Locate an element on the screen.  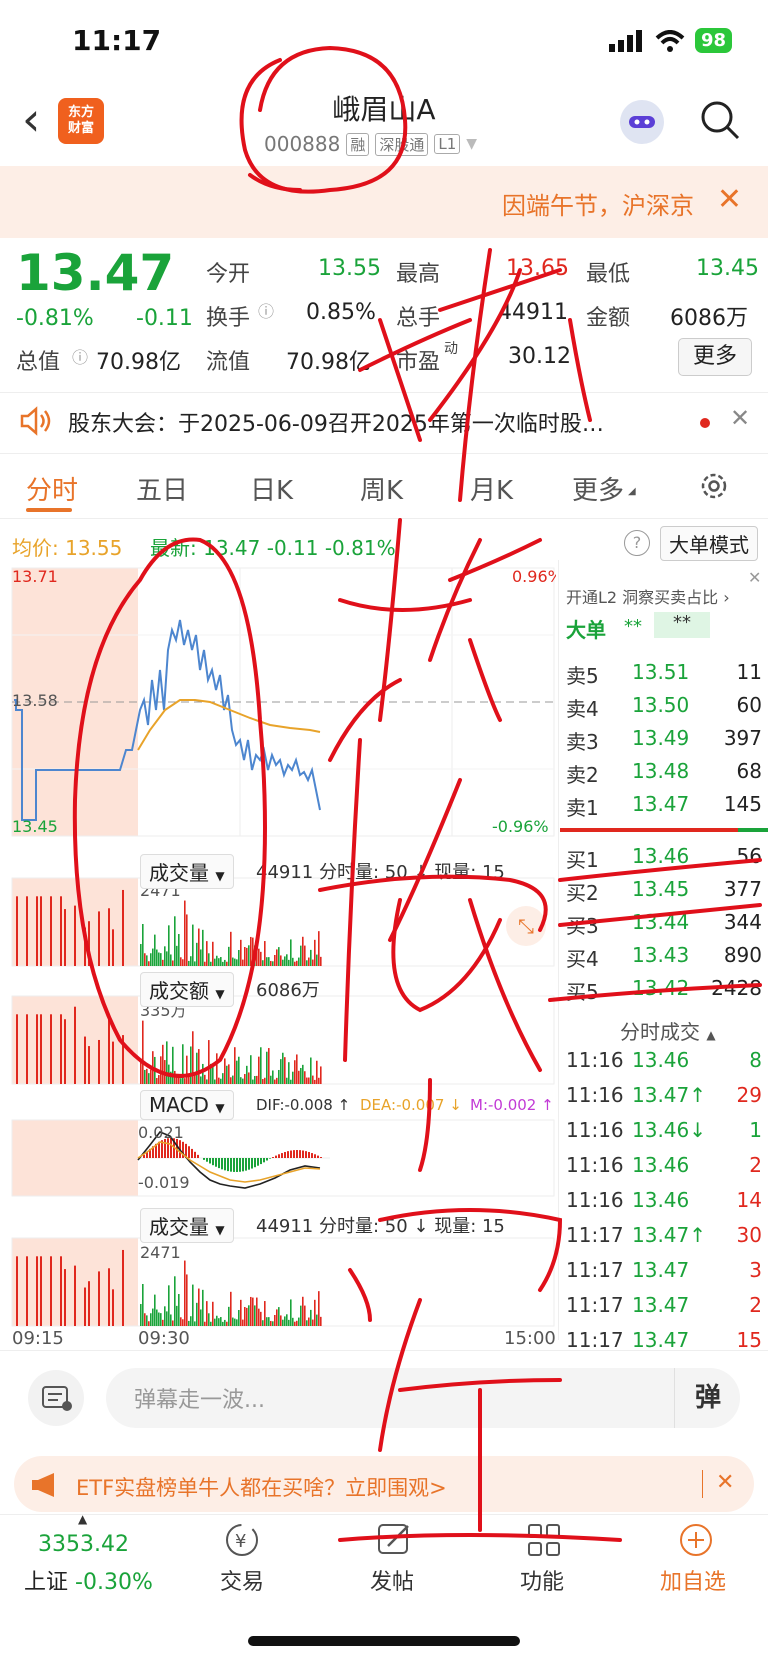
indicator-select-amount: 成交额 ▼ is located at coordinates (187, 989).